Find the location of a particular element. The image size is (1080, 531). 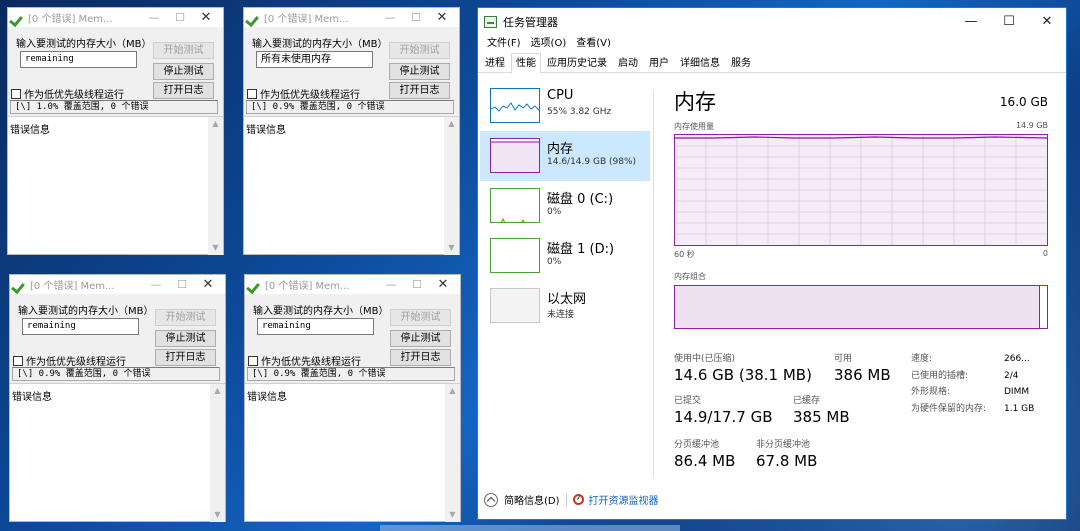

tab-performance: 性能 is located at coordinates (526, 63).